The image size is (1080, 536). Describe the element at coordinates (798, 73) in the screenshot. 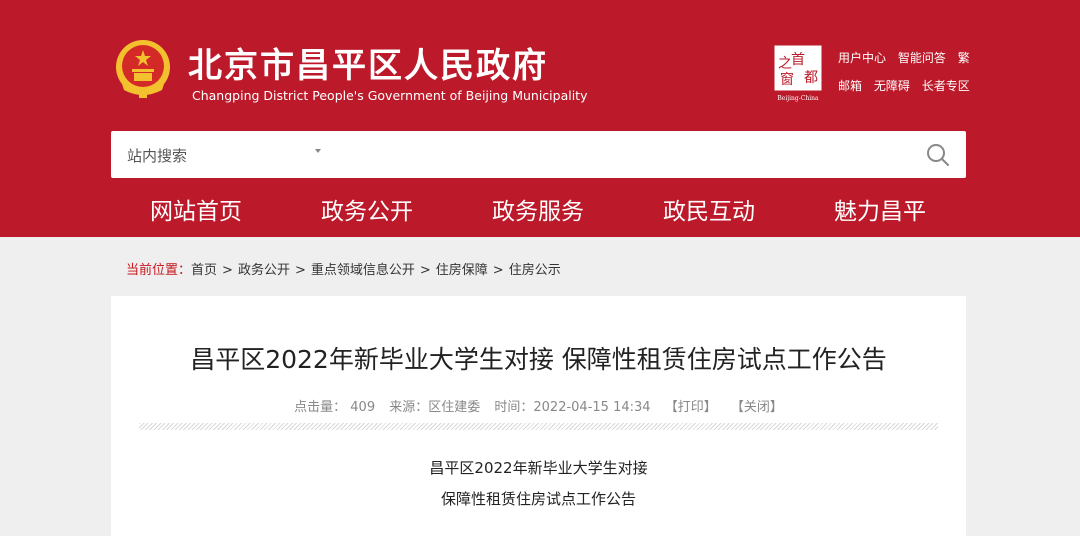

I see `capital-window-seal-icon: 首 都 之 窗 Beijing-China` at that location.